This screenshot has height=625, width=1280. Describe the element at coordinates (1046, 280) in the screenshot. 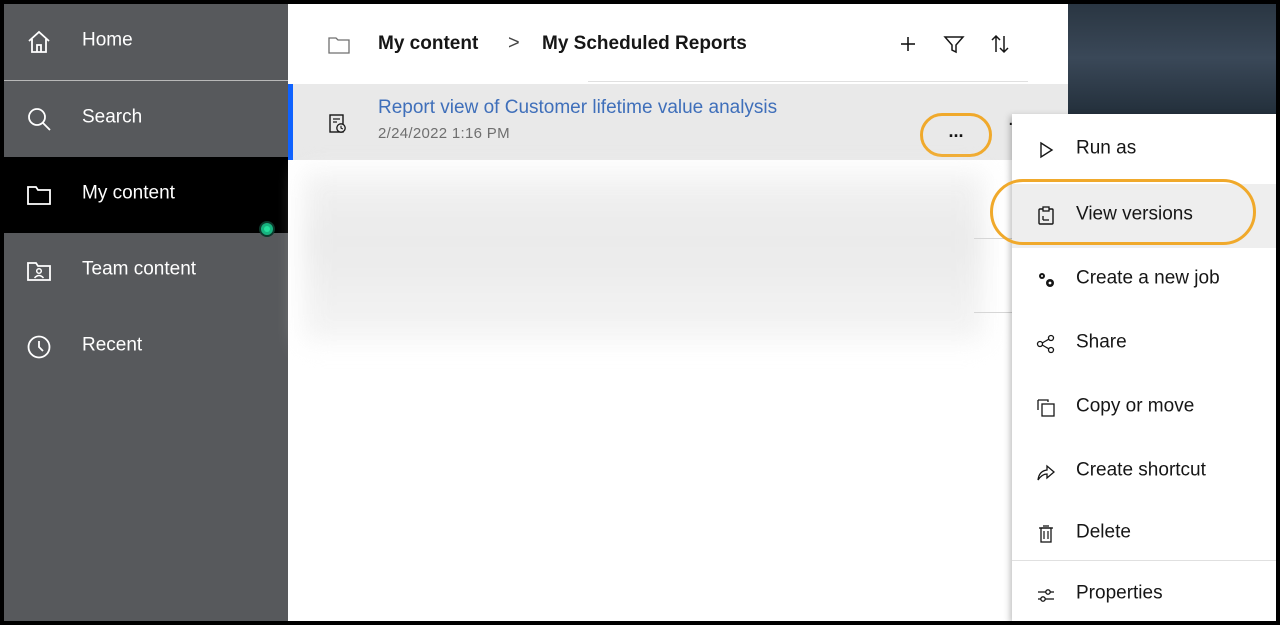

I see `gears-icon` at that location.